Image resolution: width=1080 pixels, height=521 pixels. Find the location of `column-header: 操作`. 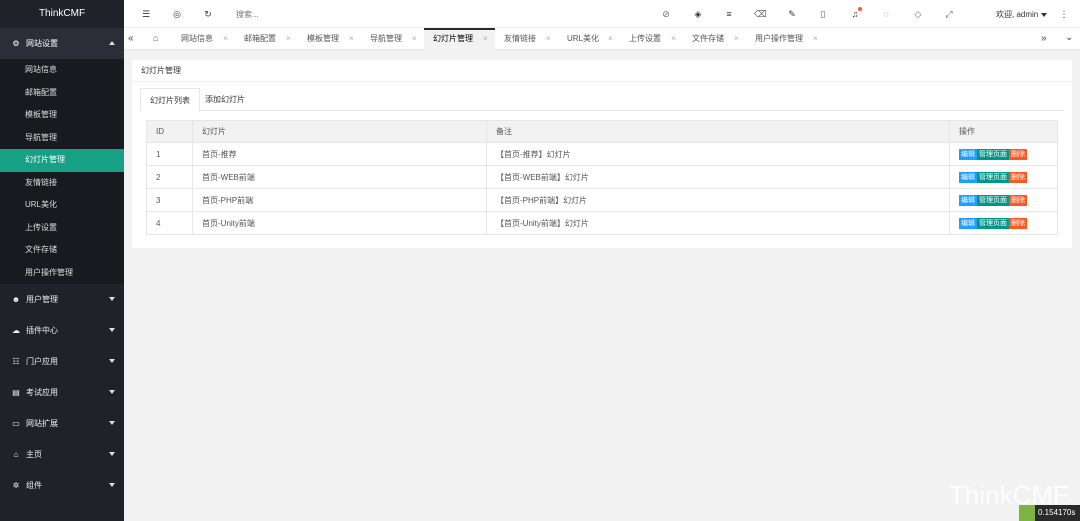

column-header: 操作 is located at coordinates (1003, 131).